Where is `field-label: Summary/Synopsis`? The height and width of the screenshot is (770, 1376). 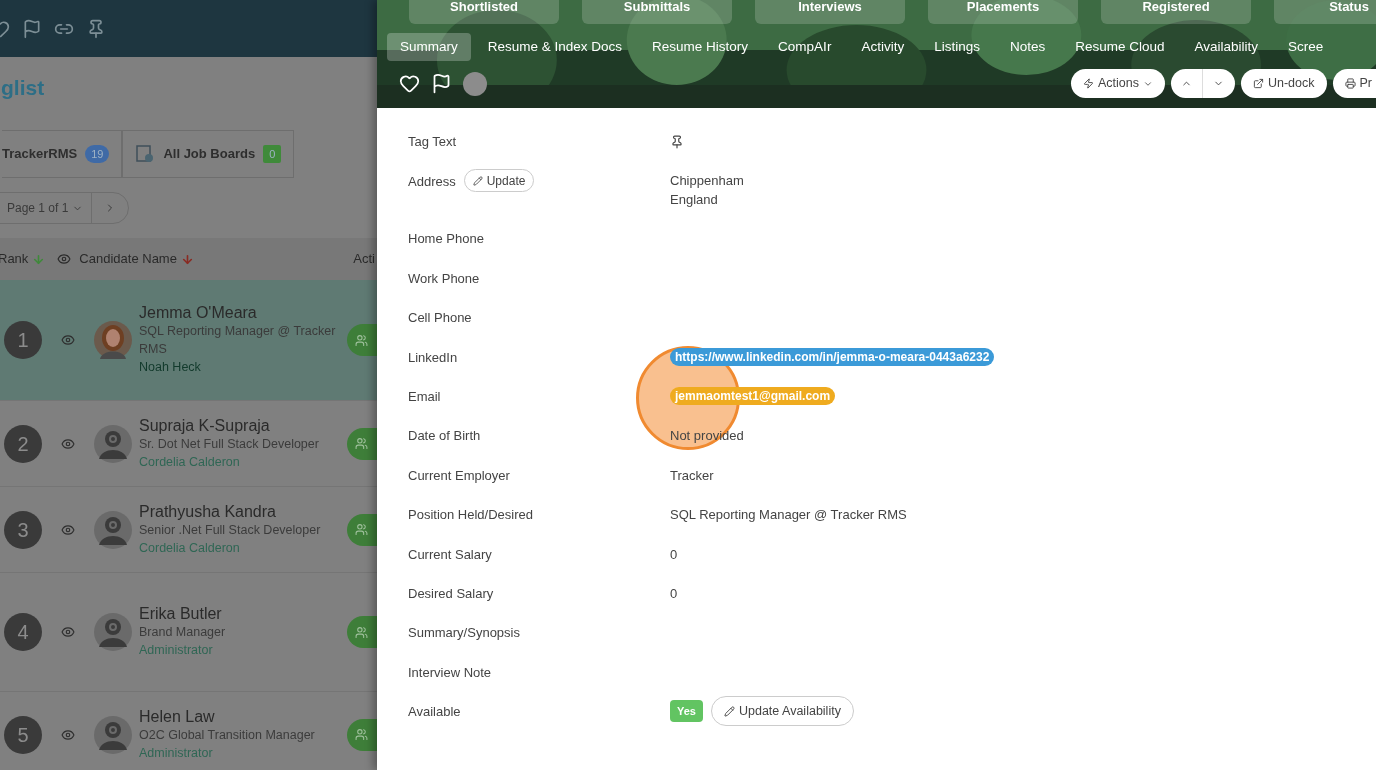 field-label: Summary/Synopsis is located at coordinates (464, 633).